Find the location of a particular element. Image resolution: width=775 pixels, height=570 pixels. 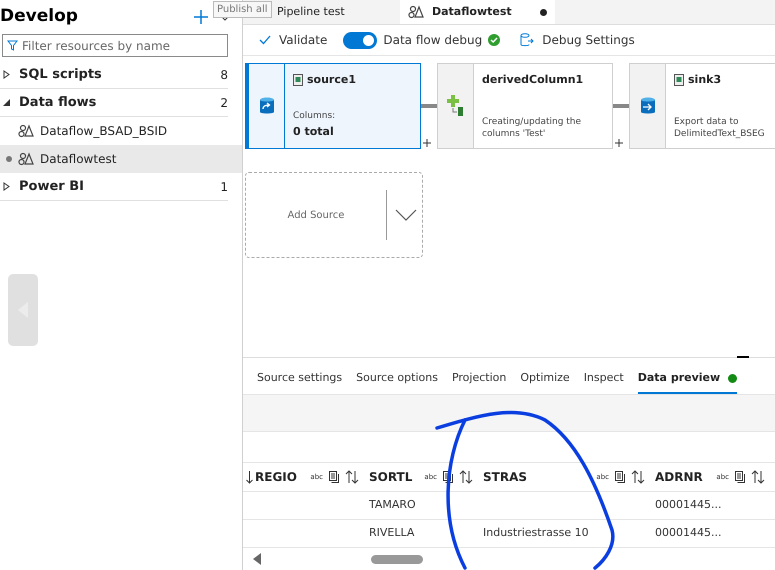

chevron-down-icon is located at coordinates (406, 215).